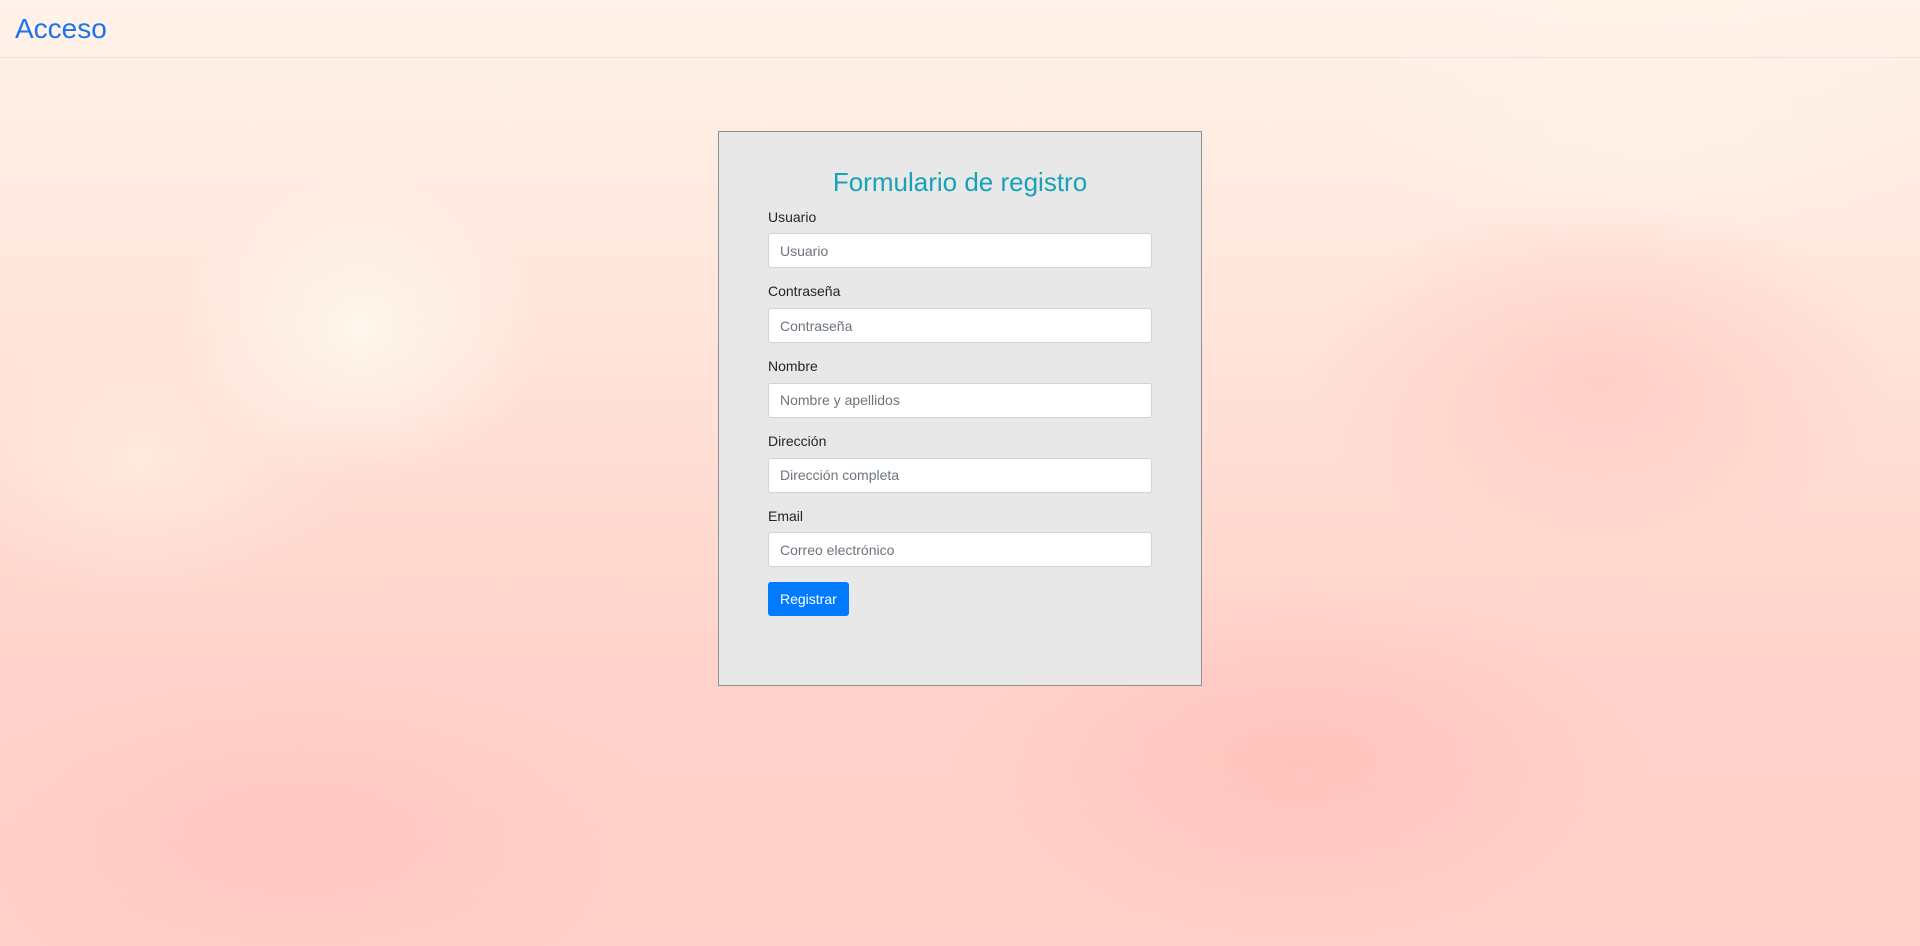 This screenshot has height=946, width=1920. I want to click on field-nombre: Nombre, so click(960, 388).